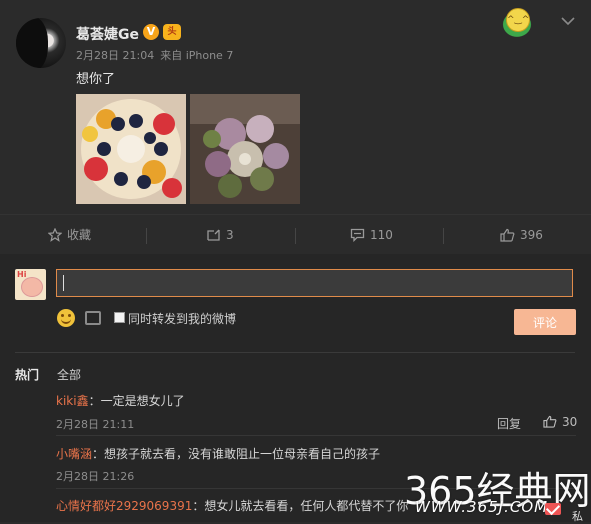  Describe the element at coordinates (79, 235) in the screenshot. I see `favorite-label: 收藏` at that location.